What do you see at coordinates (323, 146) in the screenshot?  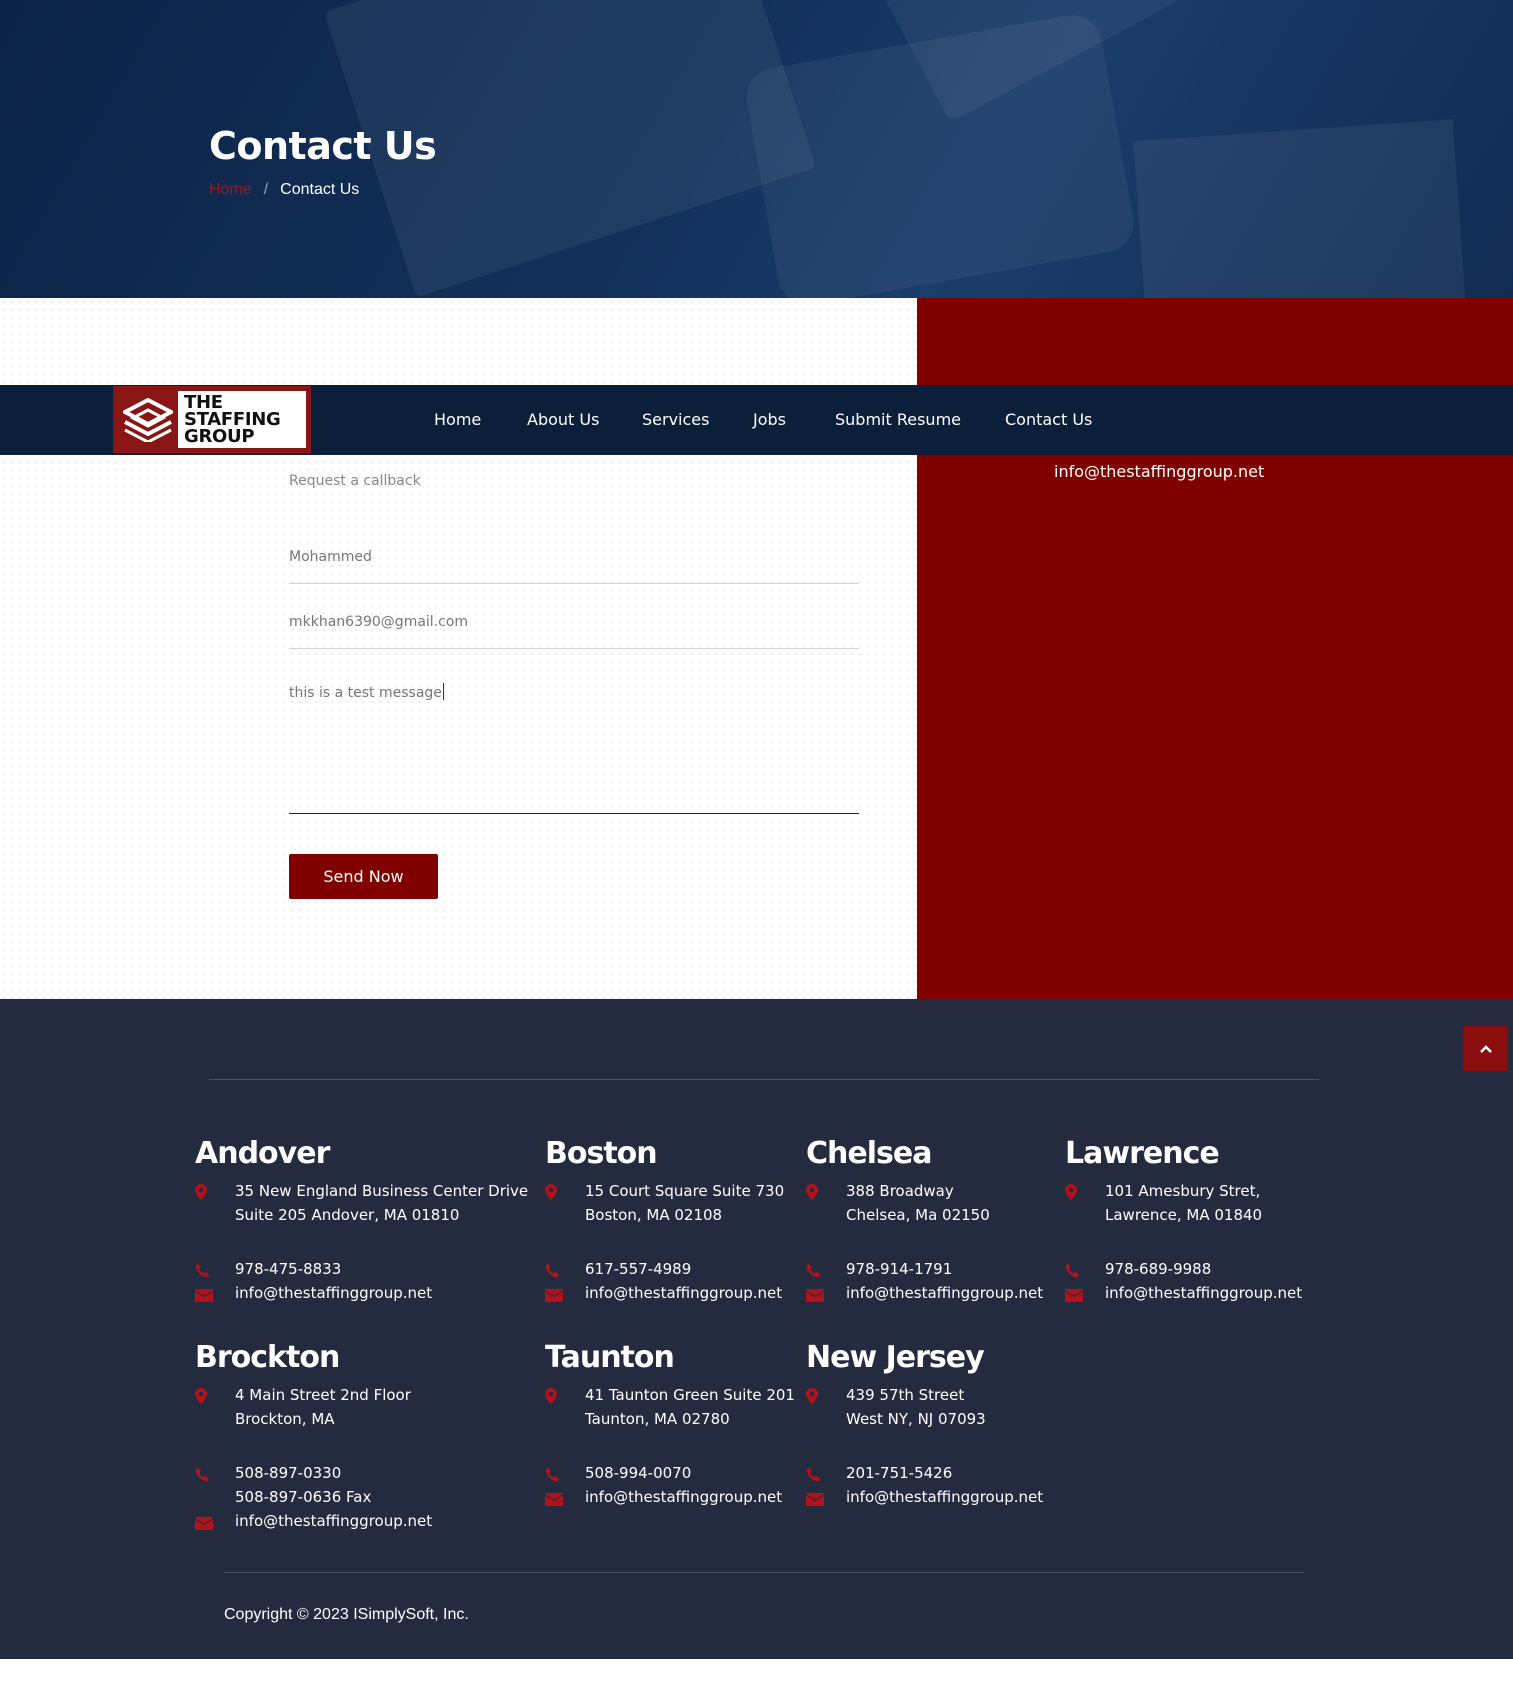 I see `page-title: Contact Us` at bounding box center [323, 146].